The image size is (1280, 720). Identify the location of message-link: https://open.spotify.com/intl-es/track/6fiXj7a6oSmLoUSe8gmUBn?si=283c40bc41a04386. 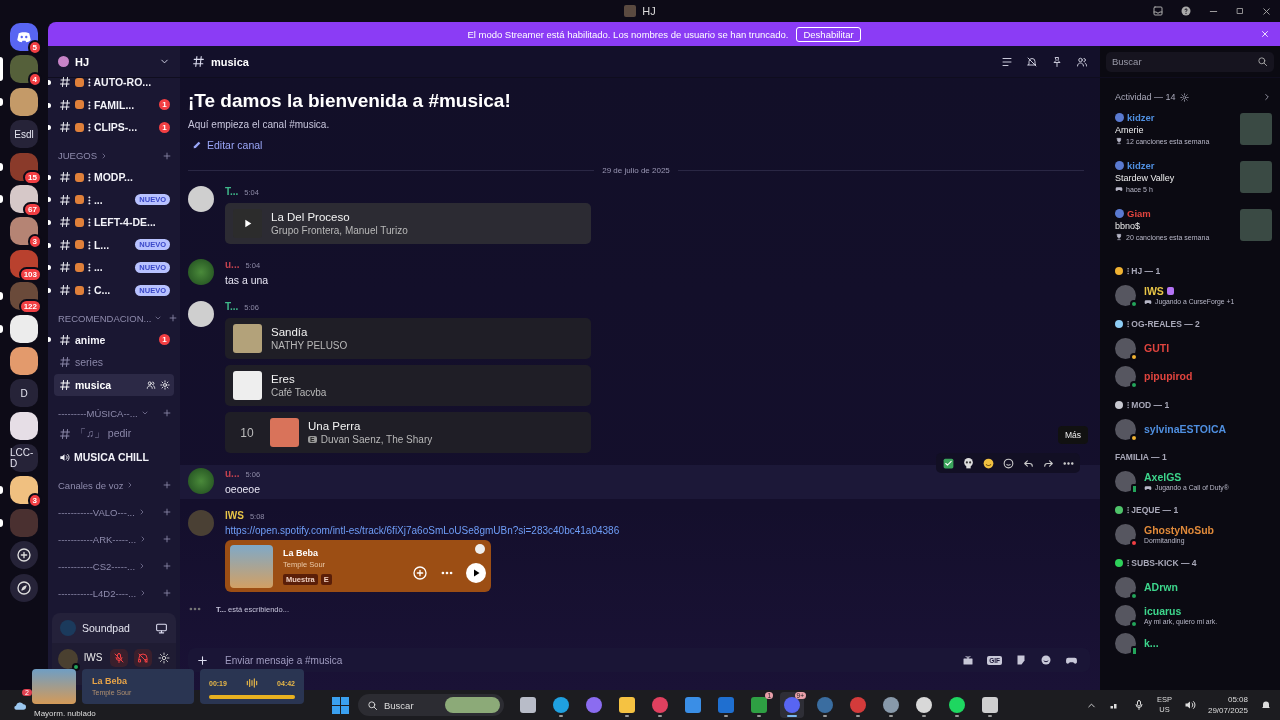
(654, 530).